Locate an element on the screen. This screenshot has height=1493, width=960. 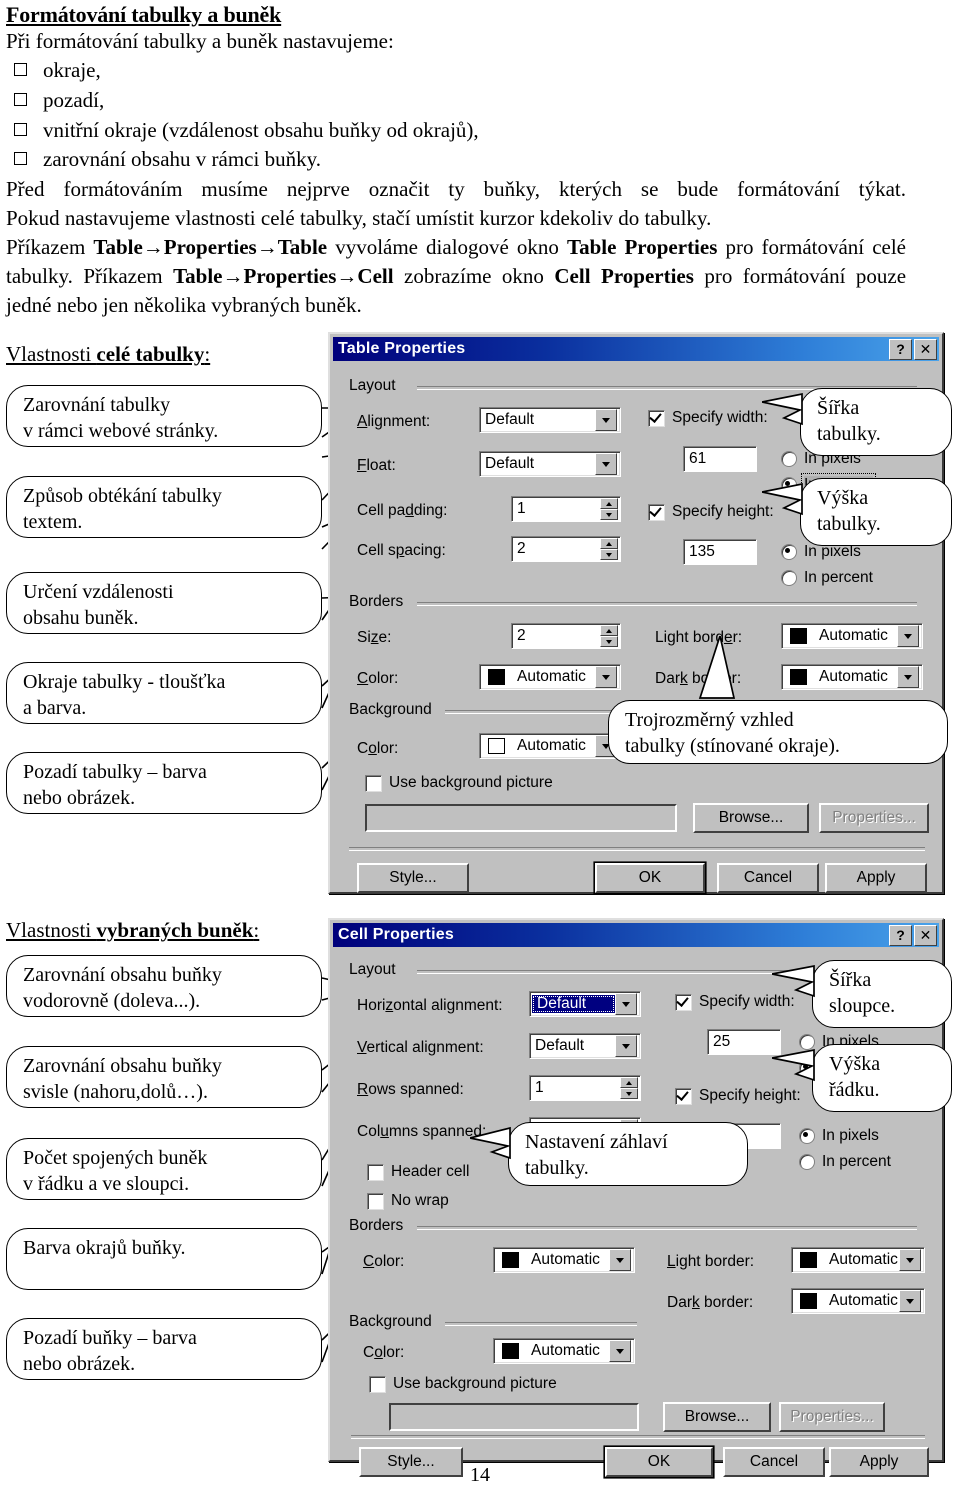
horizontal-alignment-combo: Default is located at coordinates (585, 1004).